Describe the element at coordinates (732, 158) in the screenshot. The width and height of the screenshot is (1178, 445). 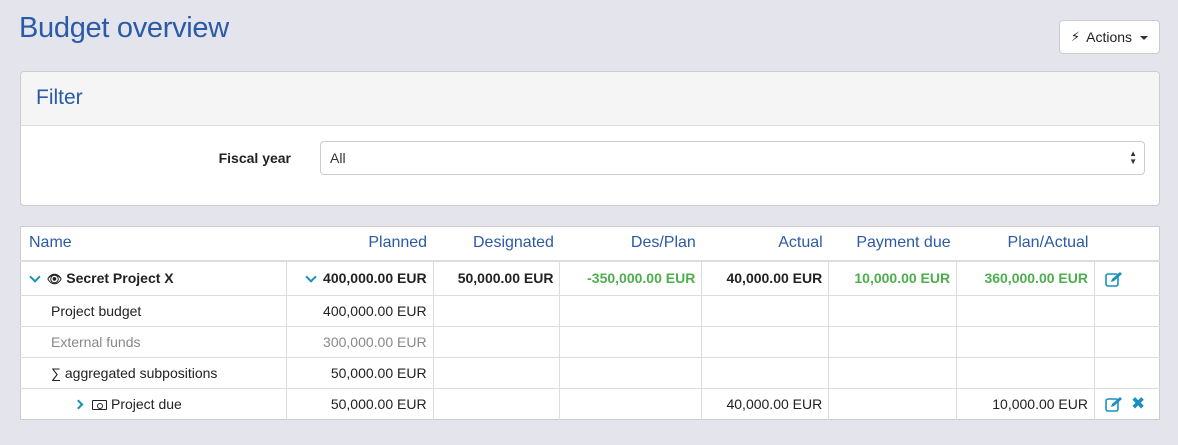
I see `fiscal-year-select: All ▲ ▼` at that location.